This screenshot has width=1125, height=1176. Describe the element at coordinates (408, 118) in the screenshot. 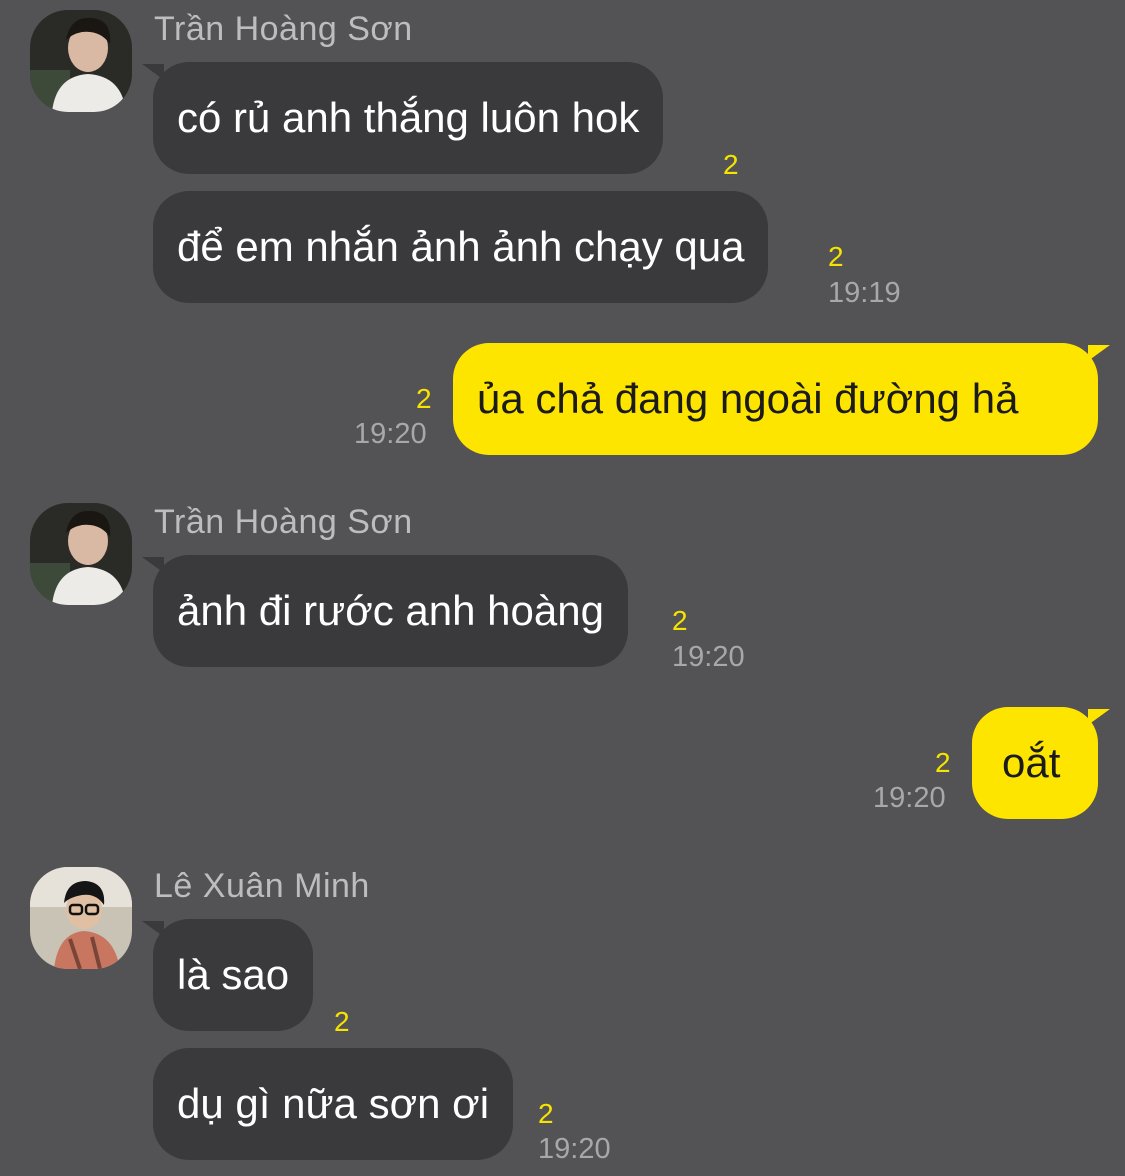

I see `message-bubble: có rủ anh thắng luôn hok` at that location.